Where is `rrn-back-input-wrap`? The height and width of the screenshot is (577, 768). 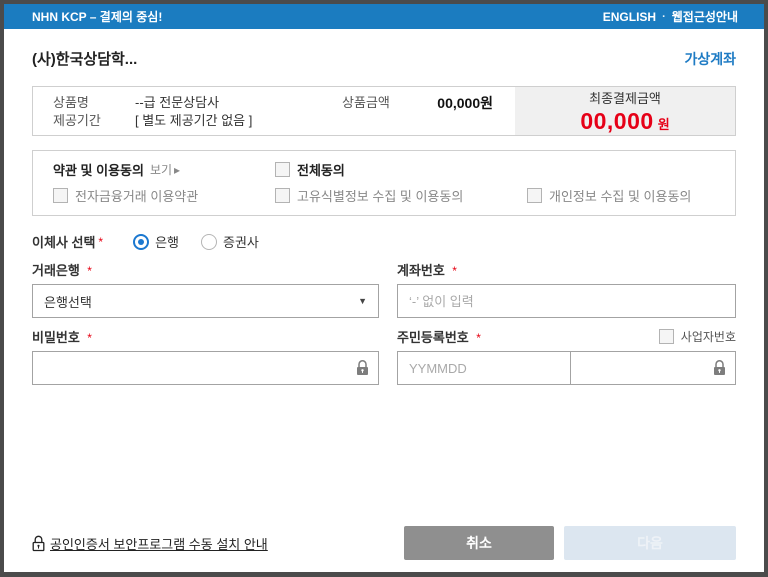
rrn-back-input-wrap is located at coordinates (653, 368).